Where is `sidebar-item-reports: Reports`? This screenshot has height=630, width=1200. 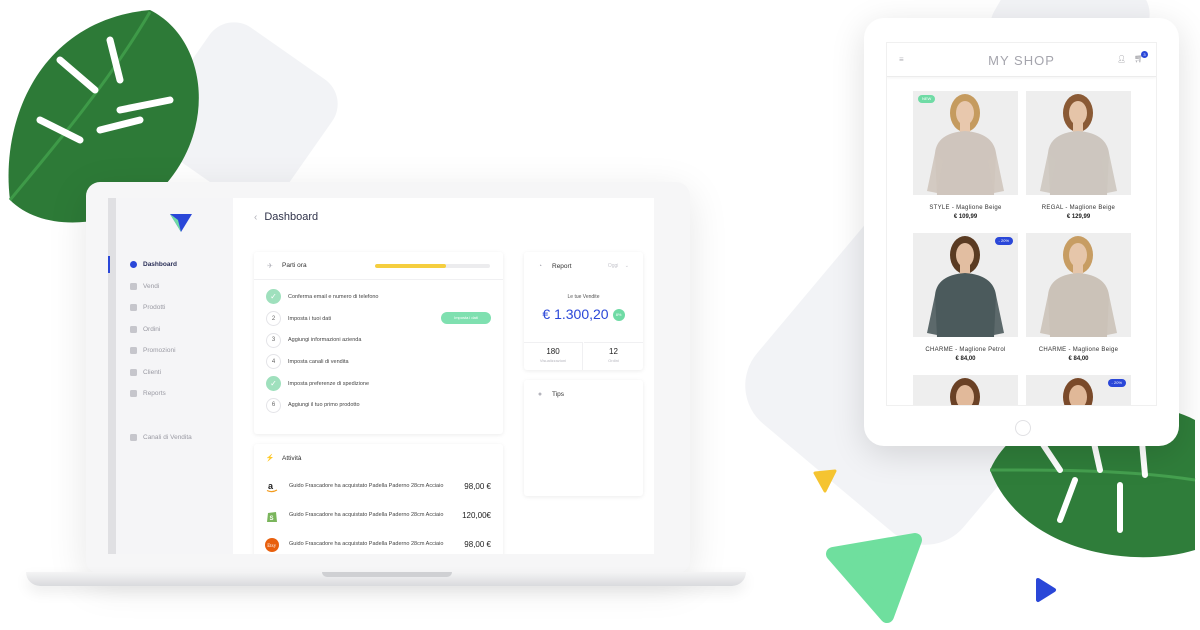 sidebar-item-reports: Reports is located at coordinates (174, 394).